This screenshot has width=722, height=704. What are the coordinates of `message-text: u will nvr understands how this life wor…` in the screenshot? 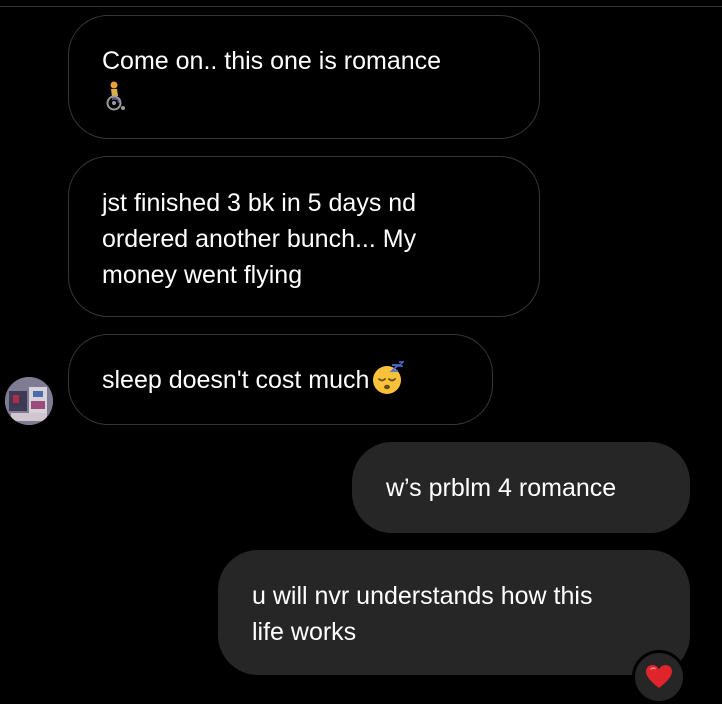 It's located at (422, 614).